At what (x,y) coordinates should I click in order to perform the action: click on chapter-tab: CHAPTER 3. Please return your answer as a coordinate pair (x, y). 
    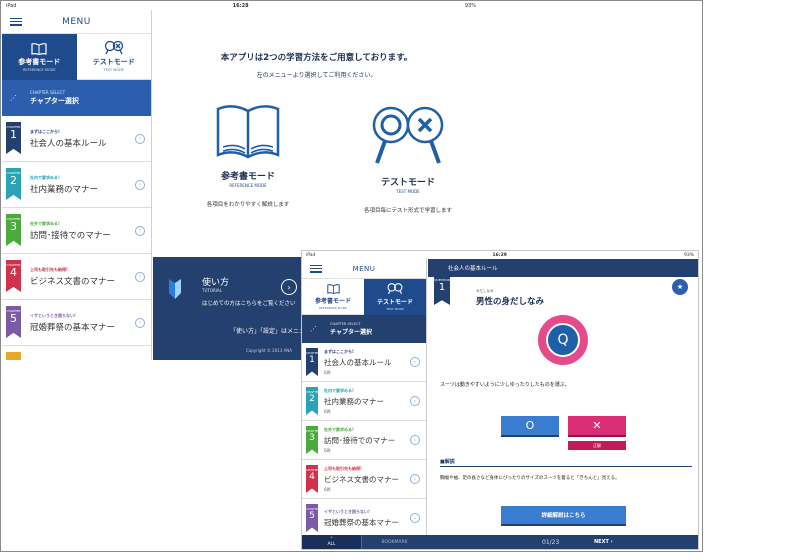
    Looking at the image, I should click on (13, 230).